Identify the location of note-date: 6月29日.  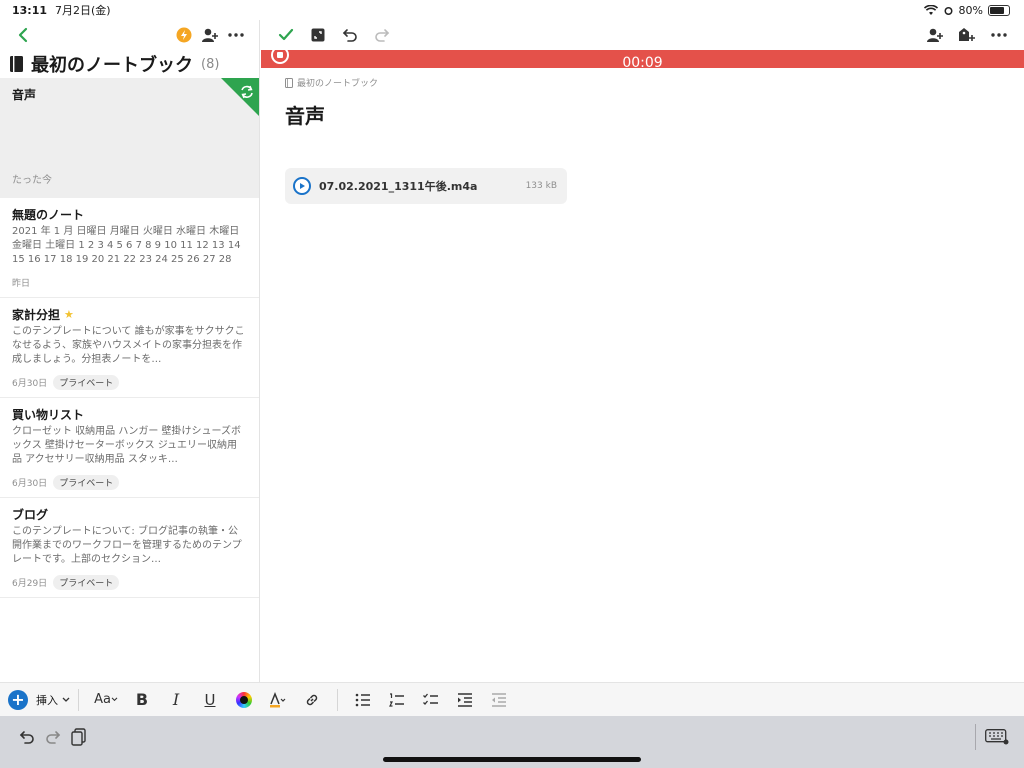
(30, 583).